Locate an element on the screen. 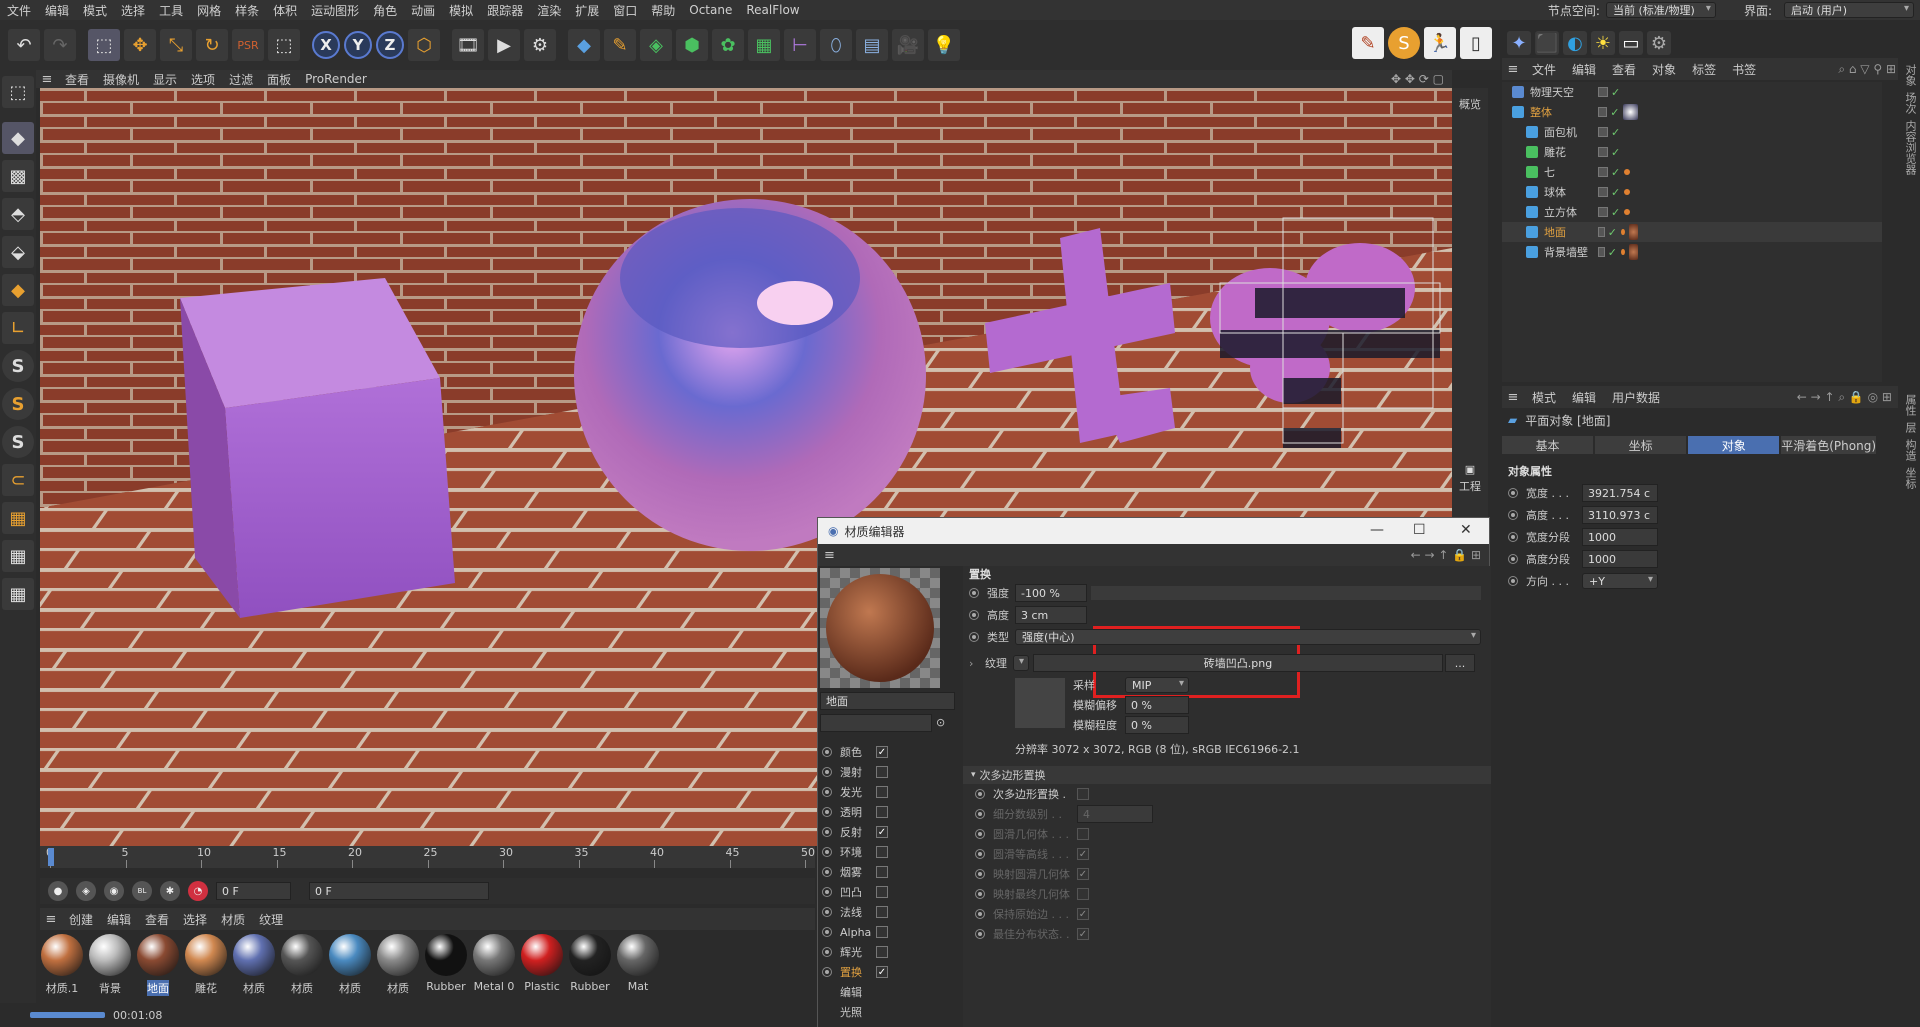  channel-row: Alpha is located at coordinates (890, 932).